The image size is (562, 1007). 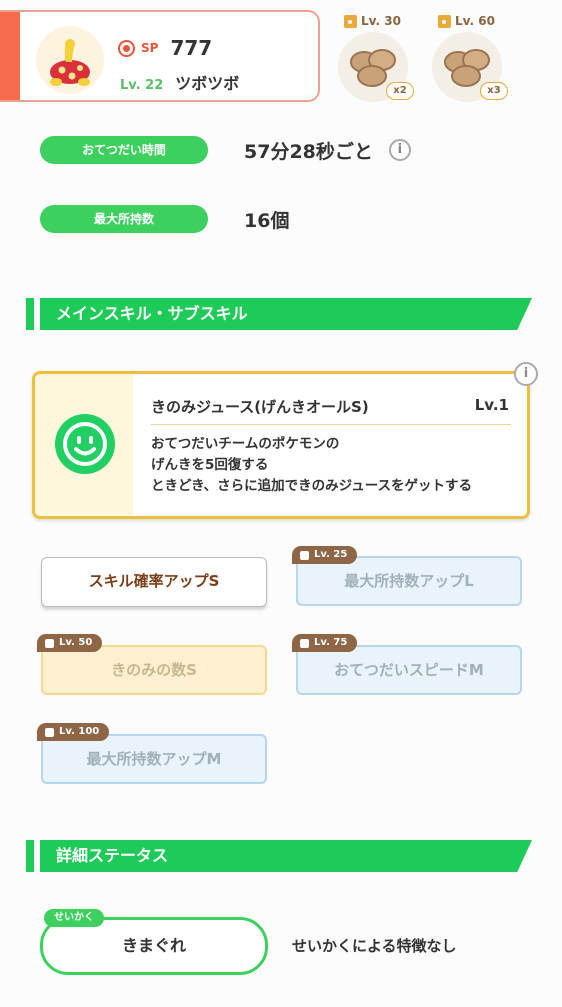 I want to click on sp-value: 777, so click(x=191, y=48).